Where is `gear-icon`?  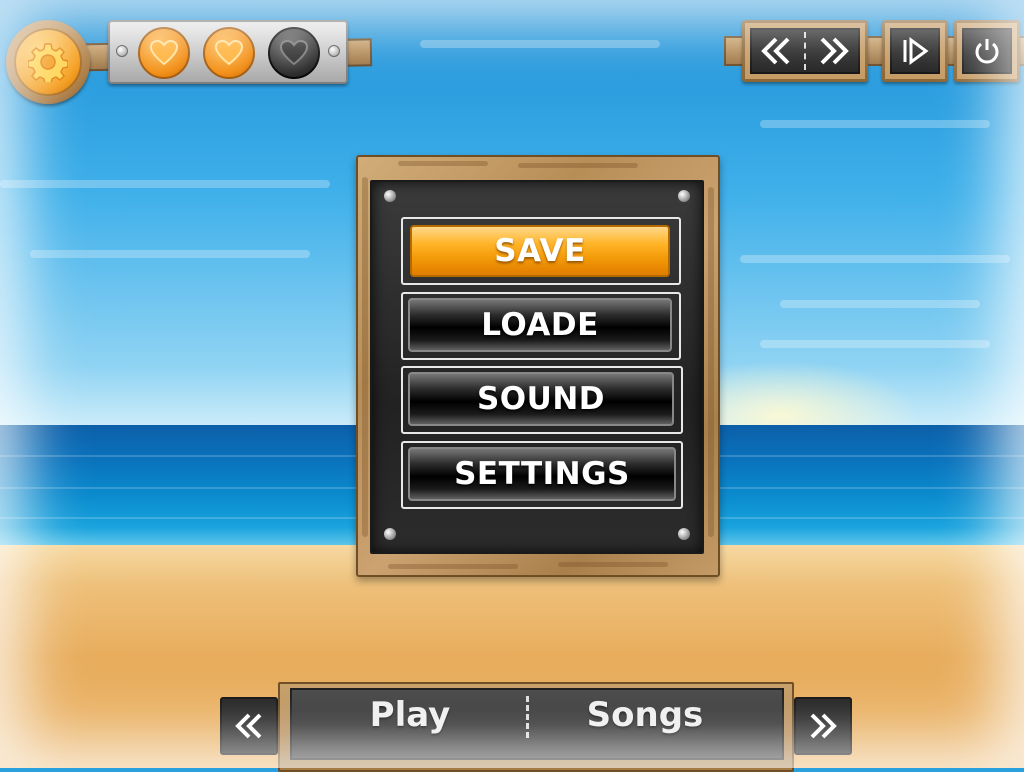 gear-icon is located at coordinates (48, 62).